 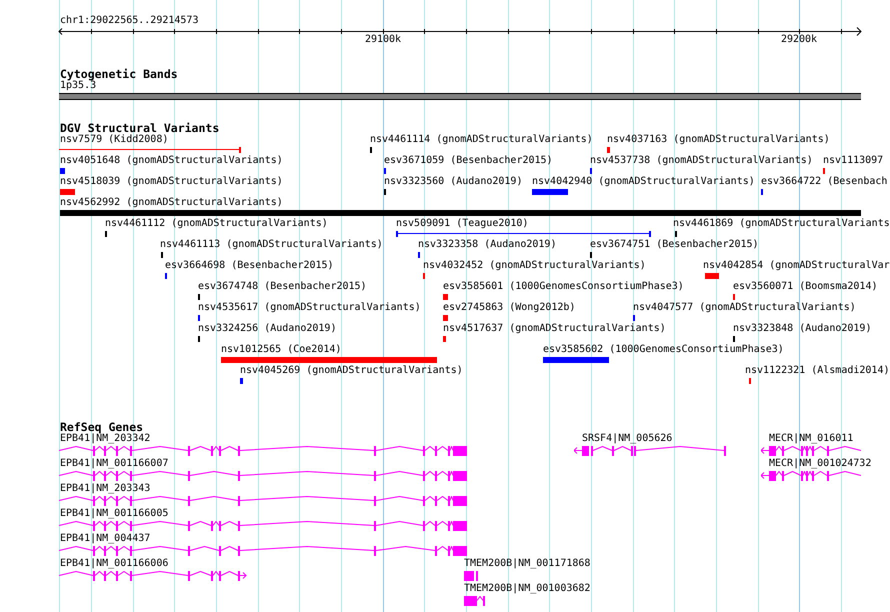 I want to click on variant-label: nsv4537738 (gnomADStructuralVariants), so click(x=701, y=161).